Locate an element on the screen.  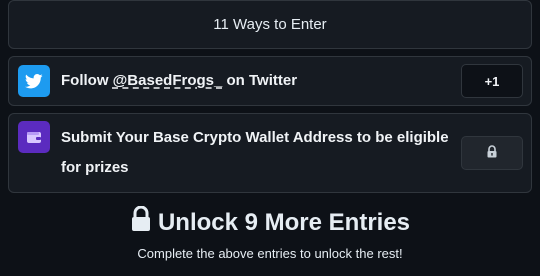
twitter-handle-link: @BasedFrogs_ is located at coordinates (168, 80).